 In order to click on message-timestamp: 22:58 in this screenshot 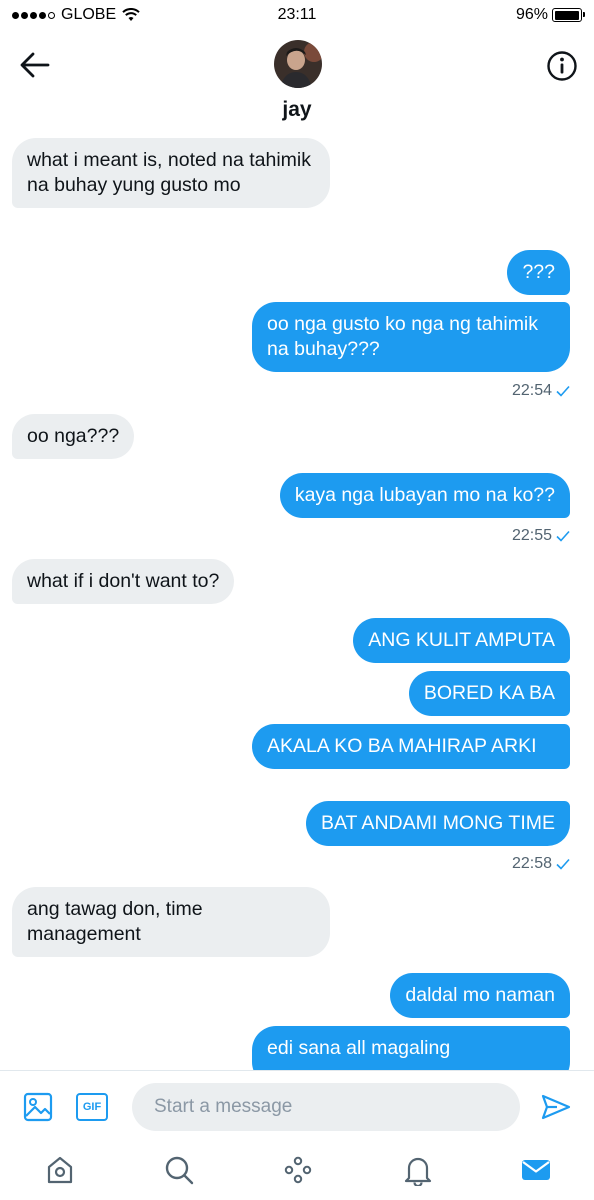, I will do `click(541, 864)`.